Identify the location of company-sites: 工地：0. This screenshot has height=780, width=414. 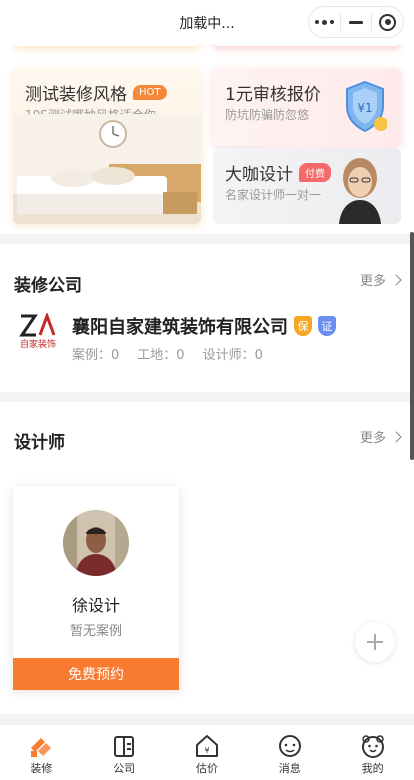
(161, 355).